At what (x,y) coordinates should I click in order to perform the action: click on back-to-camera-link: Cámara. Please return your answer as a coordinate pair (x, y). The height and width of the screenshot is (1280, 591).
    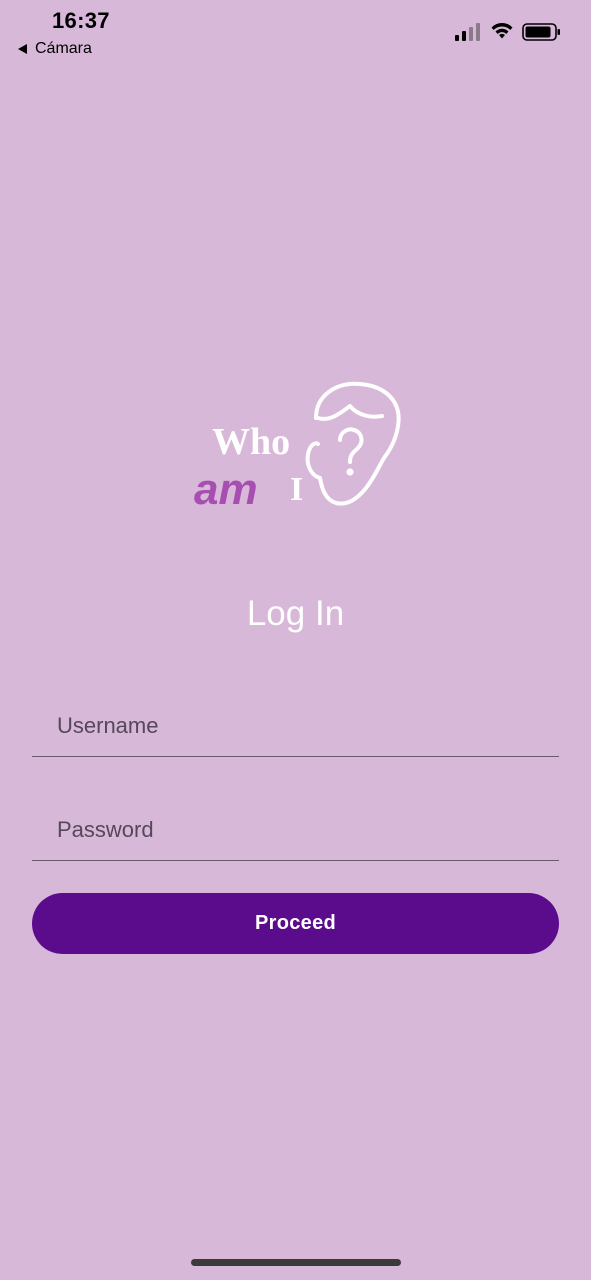
    Looking at the image, I should click on (55, 49).